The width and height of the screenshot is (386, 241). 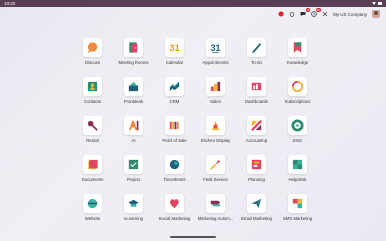 What do you see at coordinates (374, 3) in the screenshot?
I see `wifi-icon` at bounding box center [374, 3].